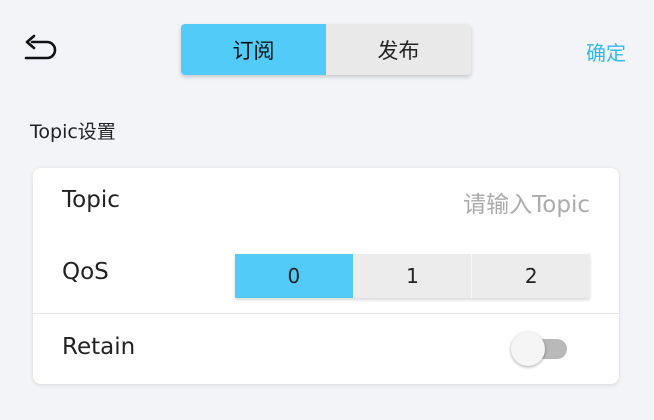 This screenshot has width=654, height=420. What do you see at coordinates (531, 276) in the screenshot?
I see `qos-option-2: 2` at bounding box center [531, 276].